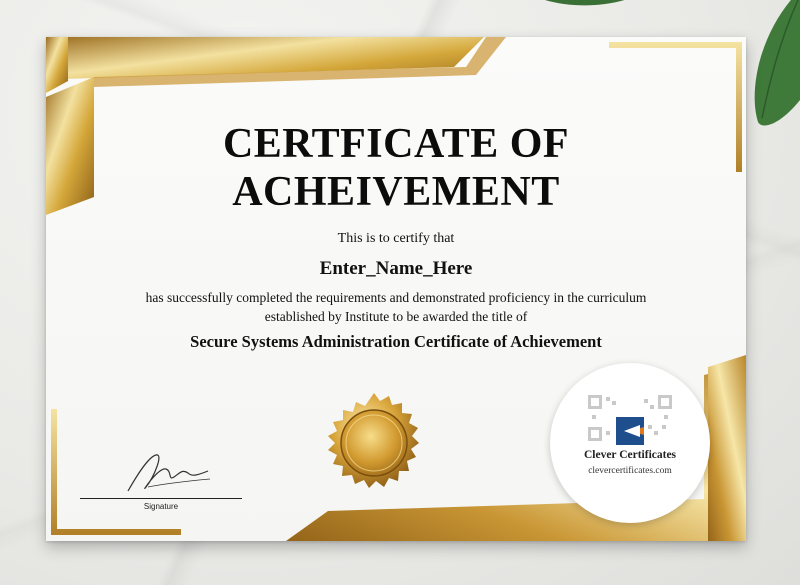 The width and height of the screenshot is (800, 585). I want to click on signature-line, so click(161, 498).